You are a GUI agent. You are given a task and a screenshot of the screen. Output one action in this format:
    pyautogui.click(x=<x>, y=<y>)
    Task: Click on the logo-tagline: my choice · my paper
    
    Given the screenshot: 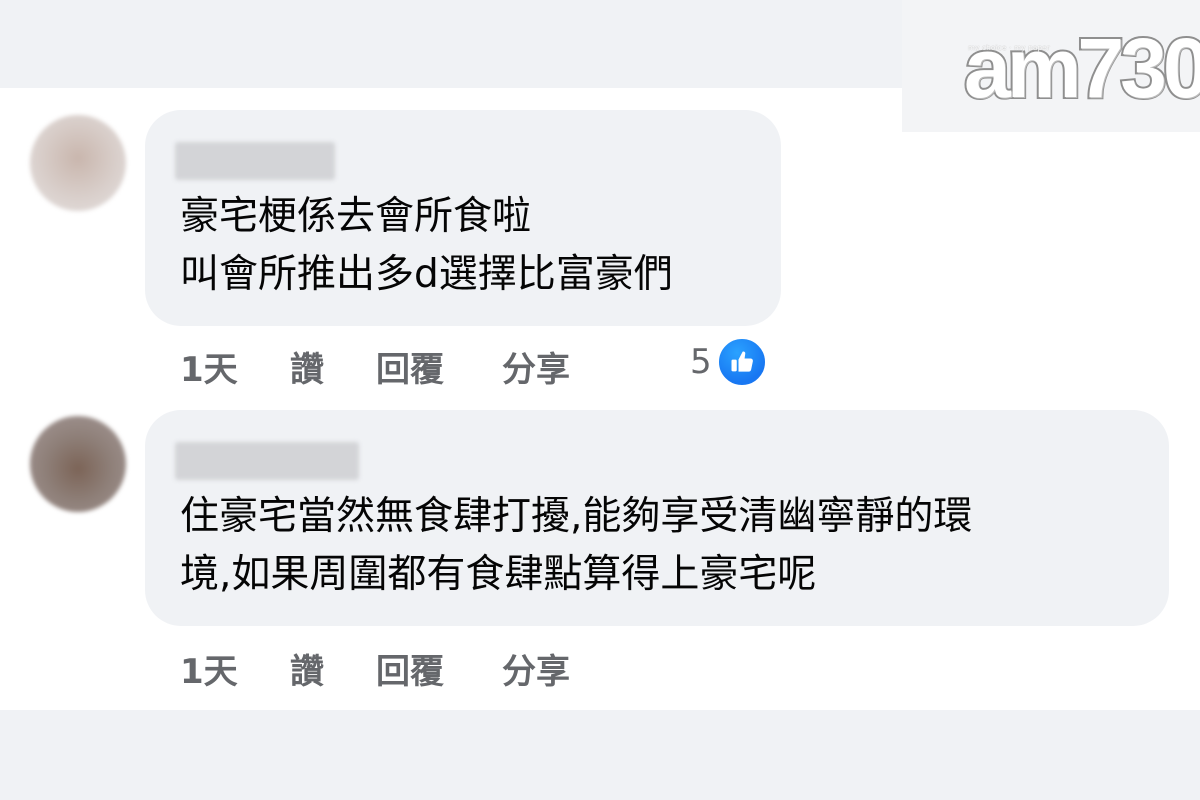 What is the action you would take?
    pyautogui.click(x=1009, y=48)
    